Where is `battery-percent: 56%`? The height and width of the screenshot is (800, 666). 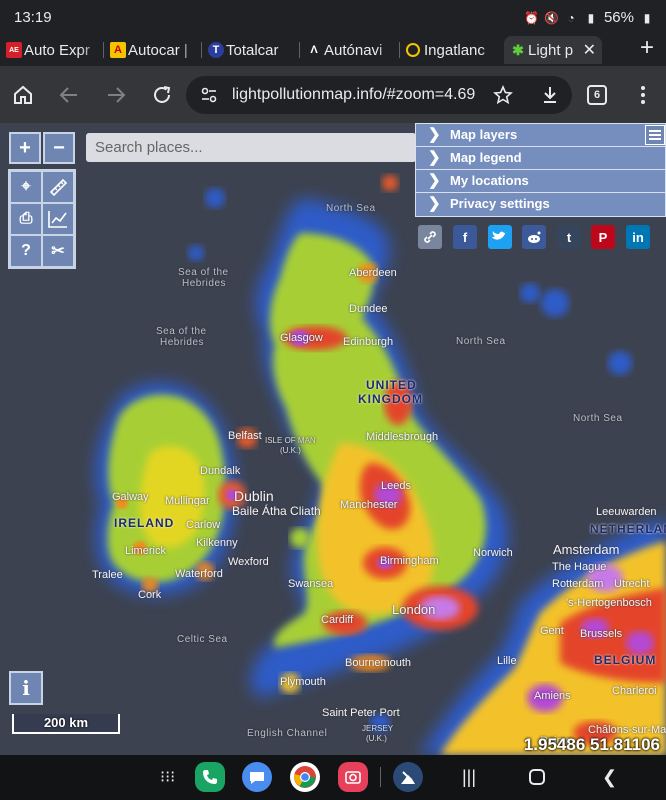 battery-percent: 56% is located at coordinates (618, 17).